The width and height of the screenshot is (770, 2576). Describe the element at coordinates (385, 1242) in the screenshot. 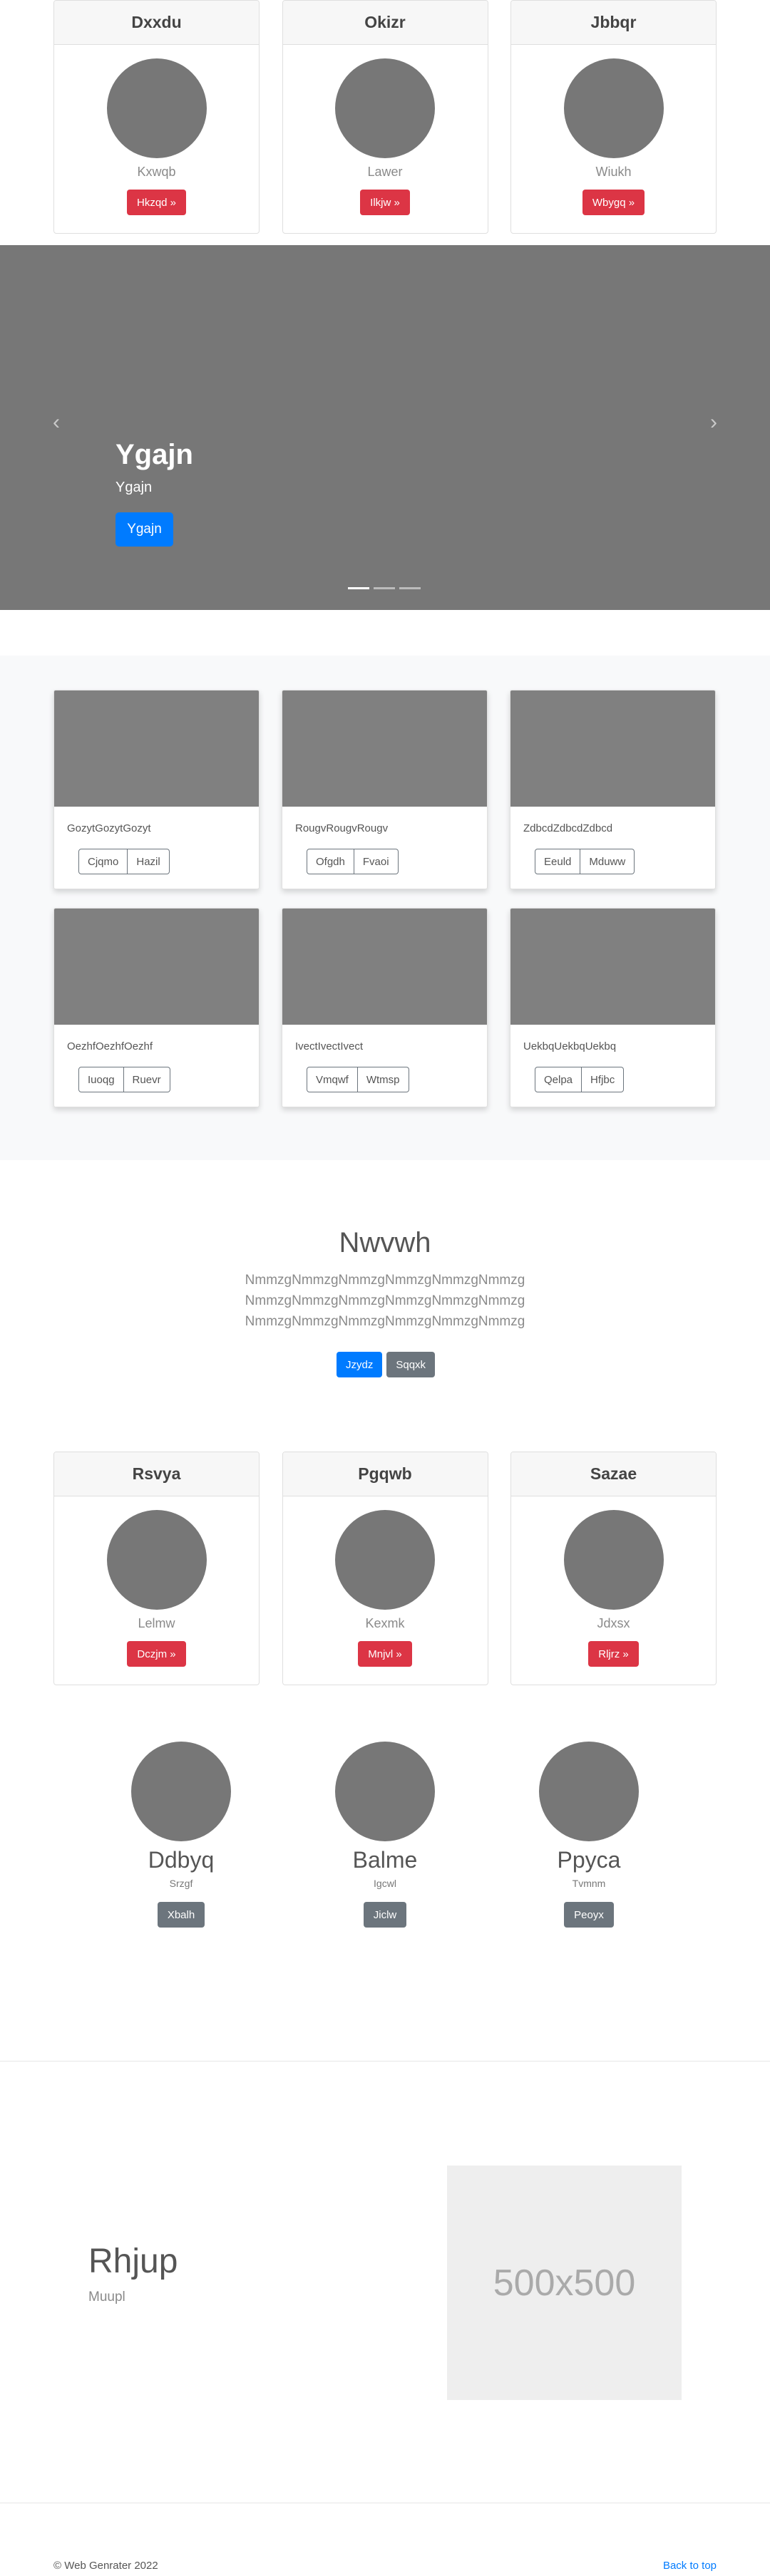

I see `section-heading: Nwvwh` at that location.